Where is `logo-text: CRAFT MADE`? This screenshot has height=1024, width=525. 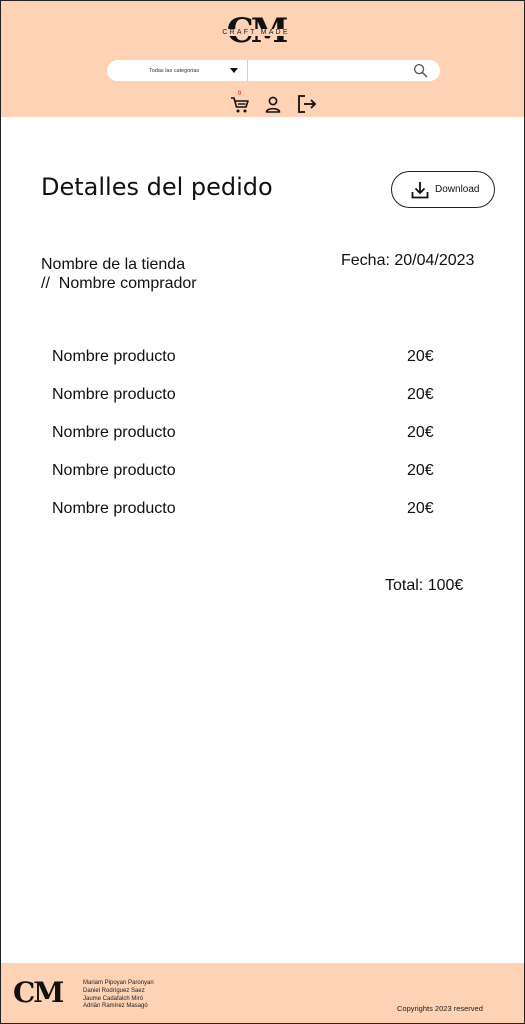
logo-text: CRAFT MADE is located at coordinates (256, 32).